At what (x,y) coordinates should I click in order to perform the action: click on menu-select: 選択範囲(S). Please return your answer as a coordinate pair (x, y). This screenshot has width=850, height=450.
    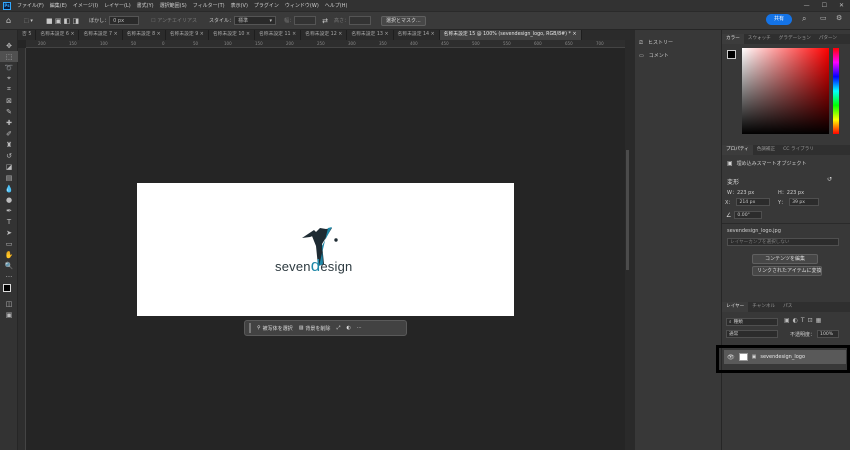
    Looking at the image, I should click on (173, 5).